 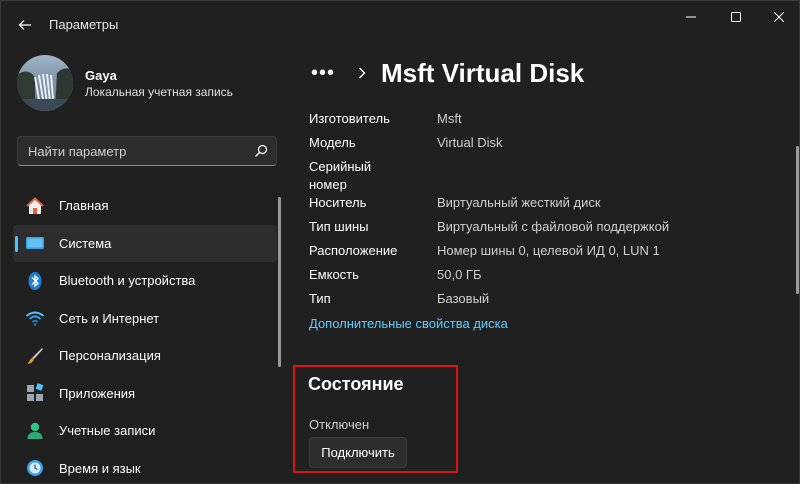 I want to click on sidebar-item-label: Bluetooth и устройства, so click(x=127, y=281).